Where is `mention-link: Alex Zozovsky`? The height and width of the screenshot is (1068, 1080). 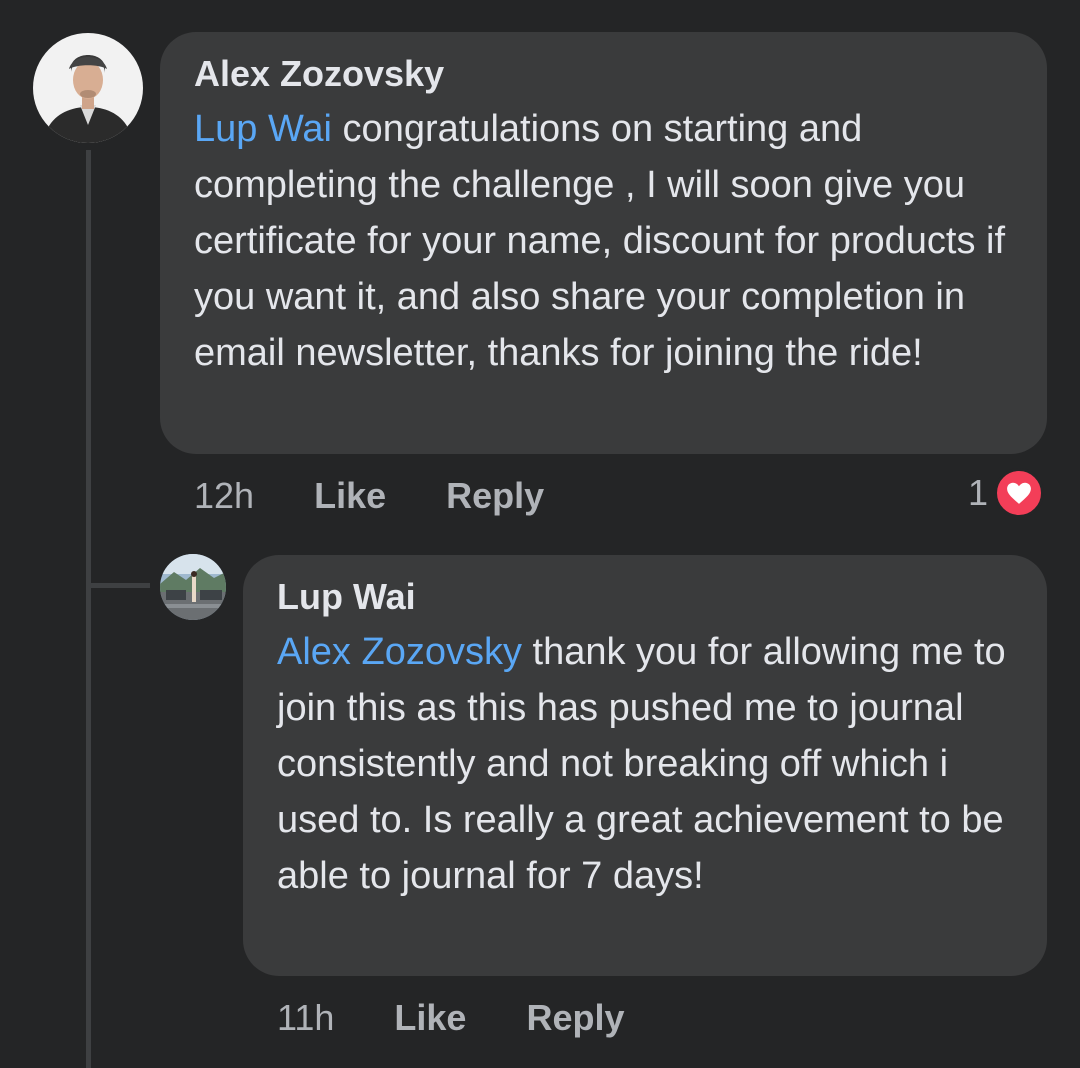 mention-link: Alex Zozovsky is located at coordinates (399, 652).